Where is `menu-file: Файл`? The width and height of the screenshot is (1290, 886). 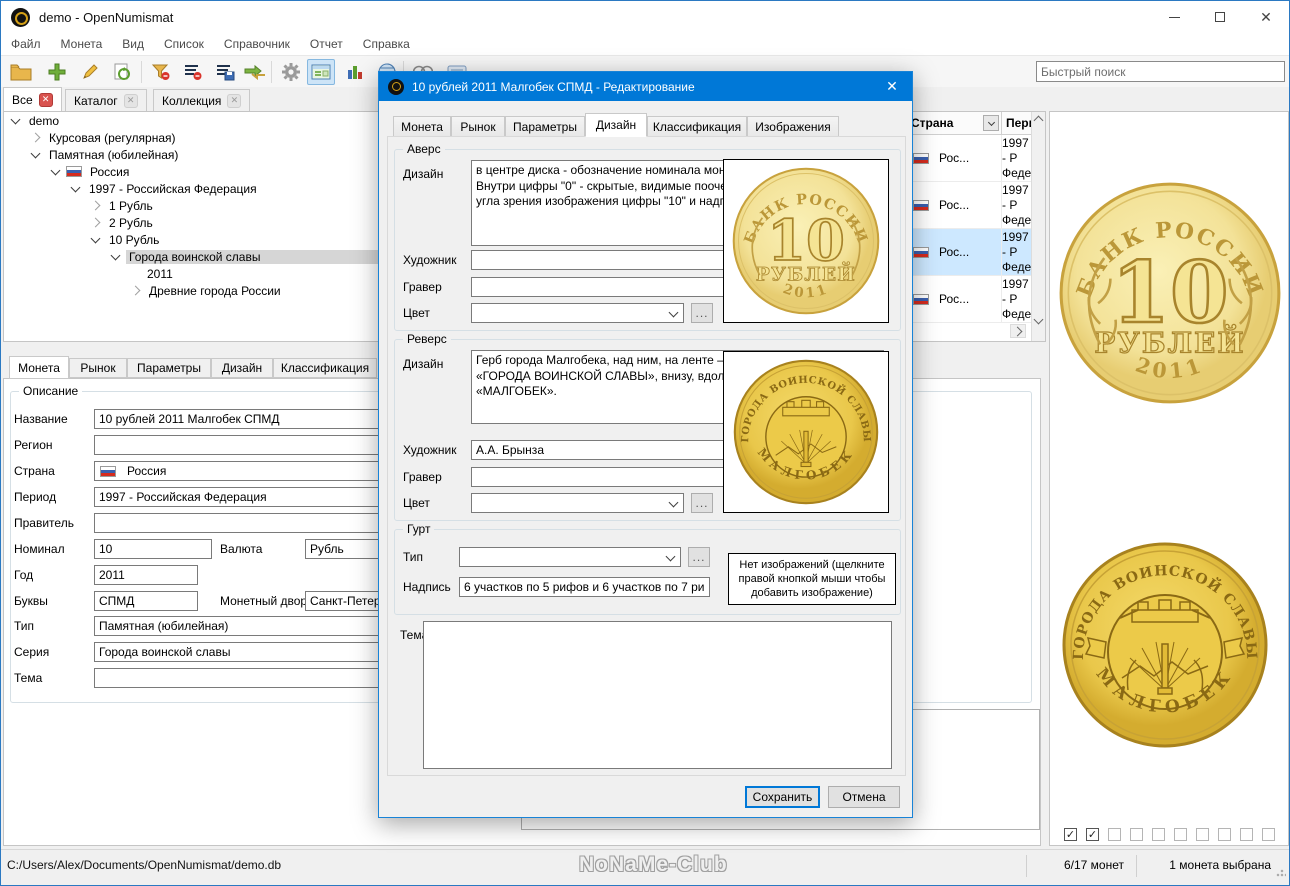 menu-file: Файл is located at coordinates (26, 44).